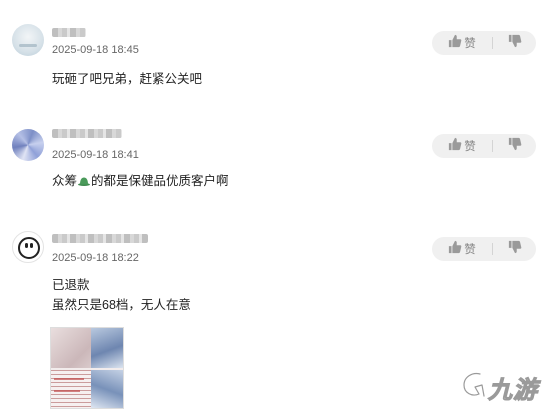  I want to click on comment-text-part: 众筹, so click(65, 181).